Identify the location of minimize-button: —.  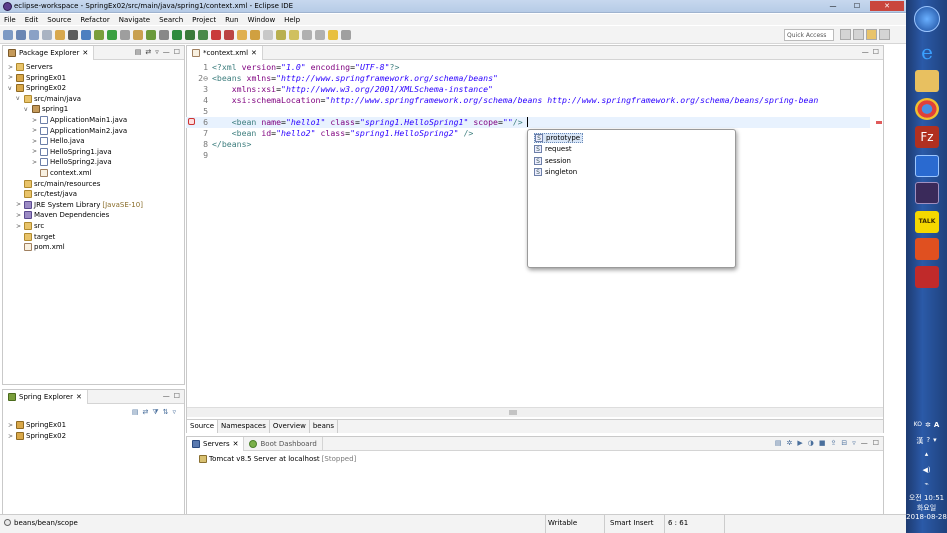
(833, 6).